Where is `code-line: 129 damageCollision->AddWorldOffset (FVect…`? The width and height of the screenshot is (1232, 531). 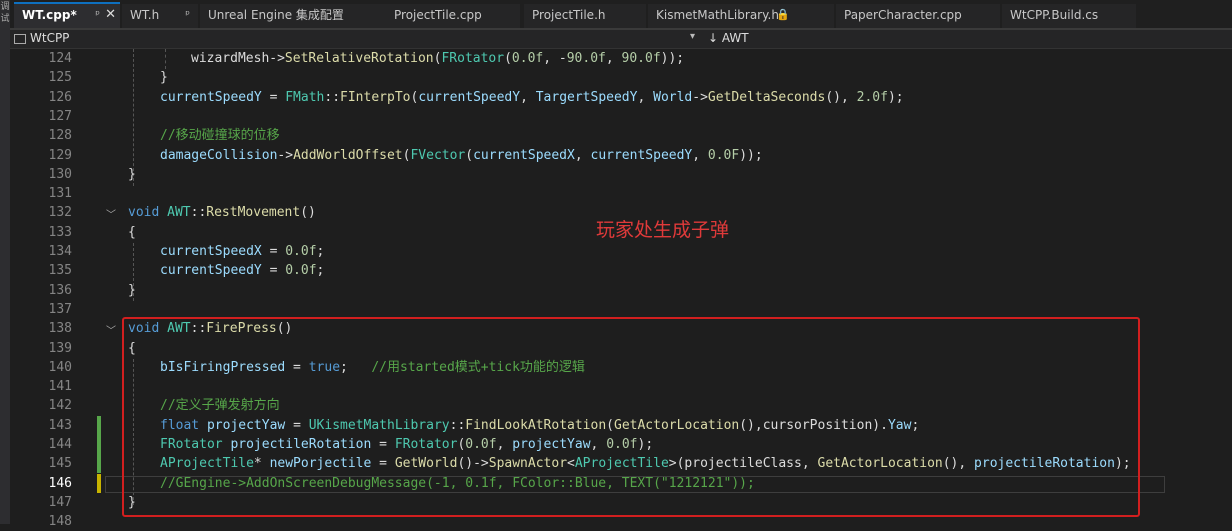 code-line: 129 damageCollision->AddWorldOffset (FVect… is located at coordinates (621, 155).